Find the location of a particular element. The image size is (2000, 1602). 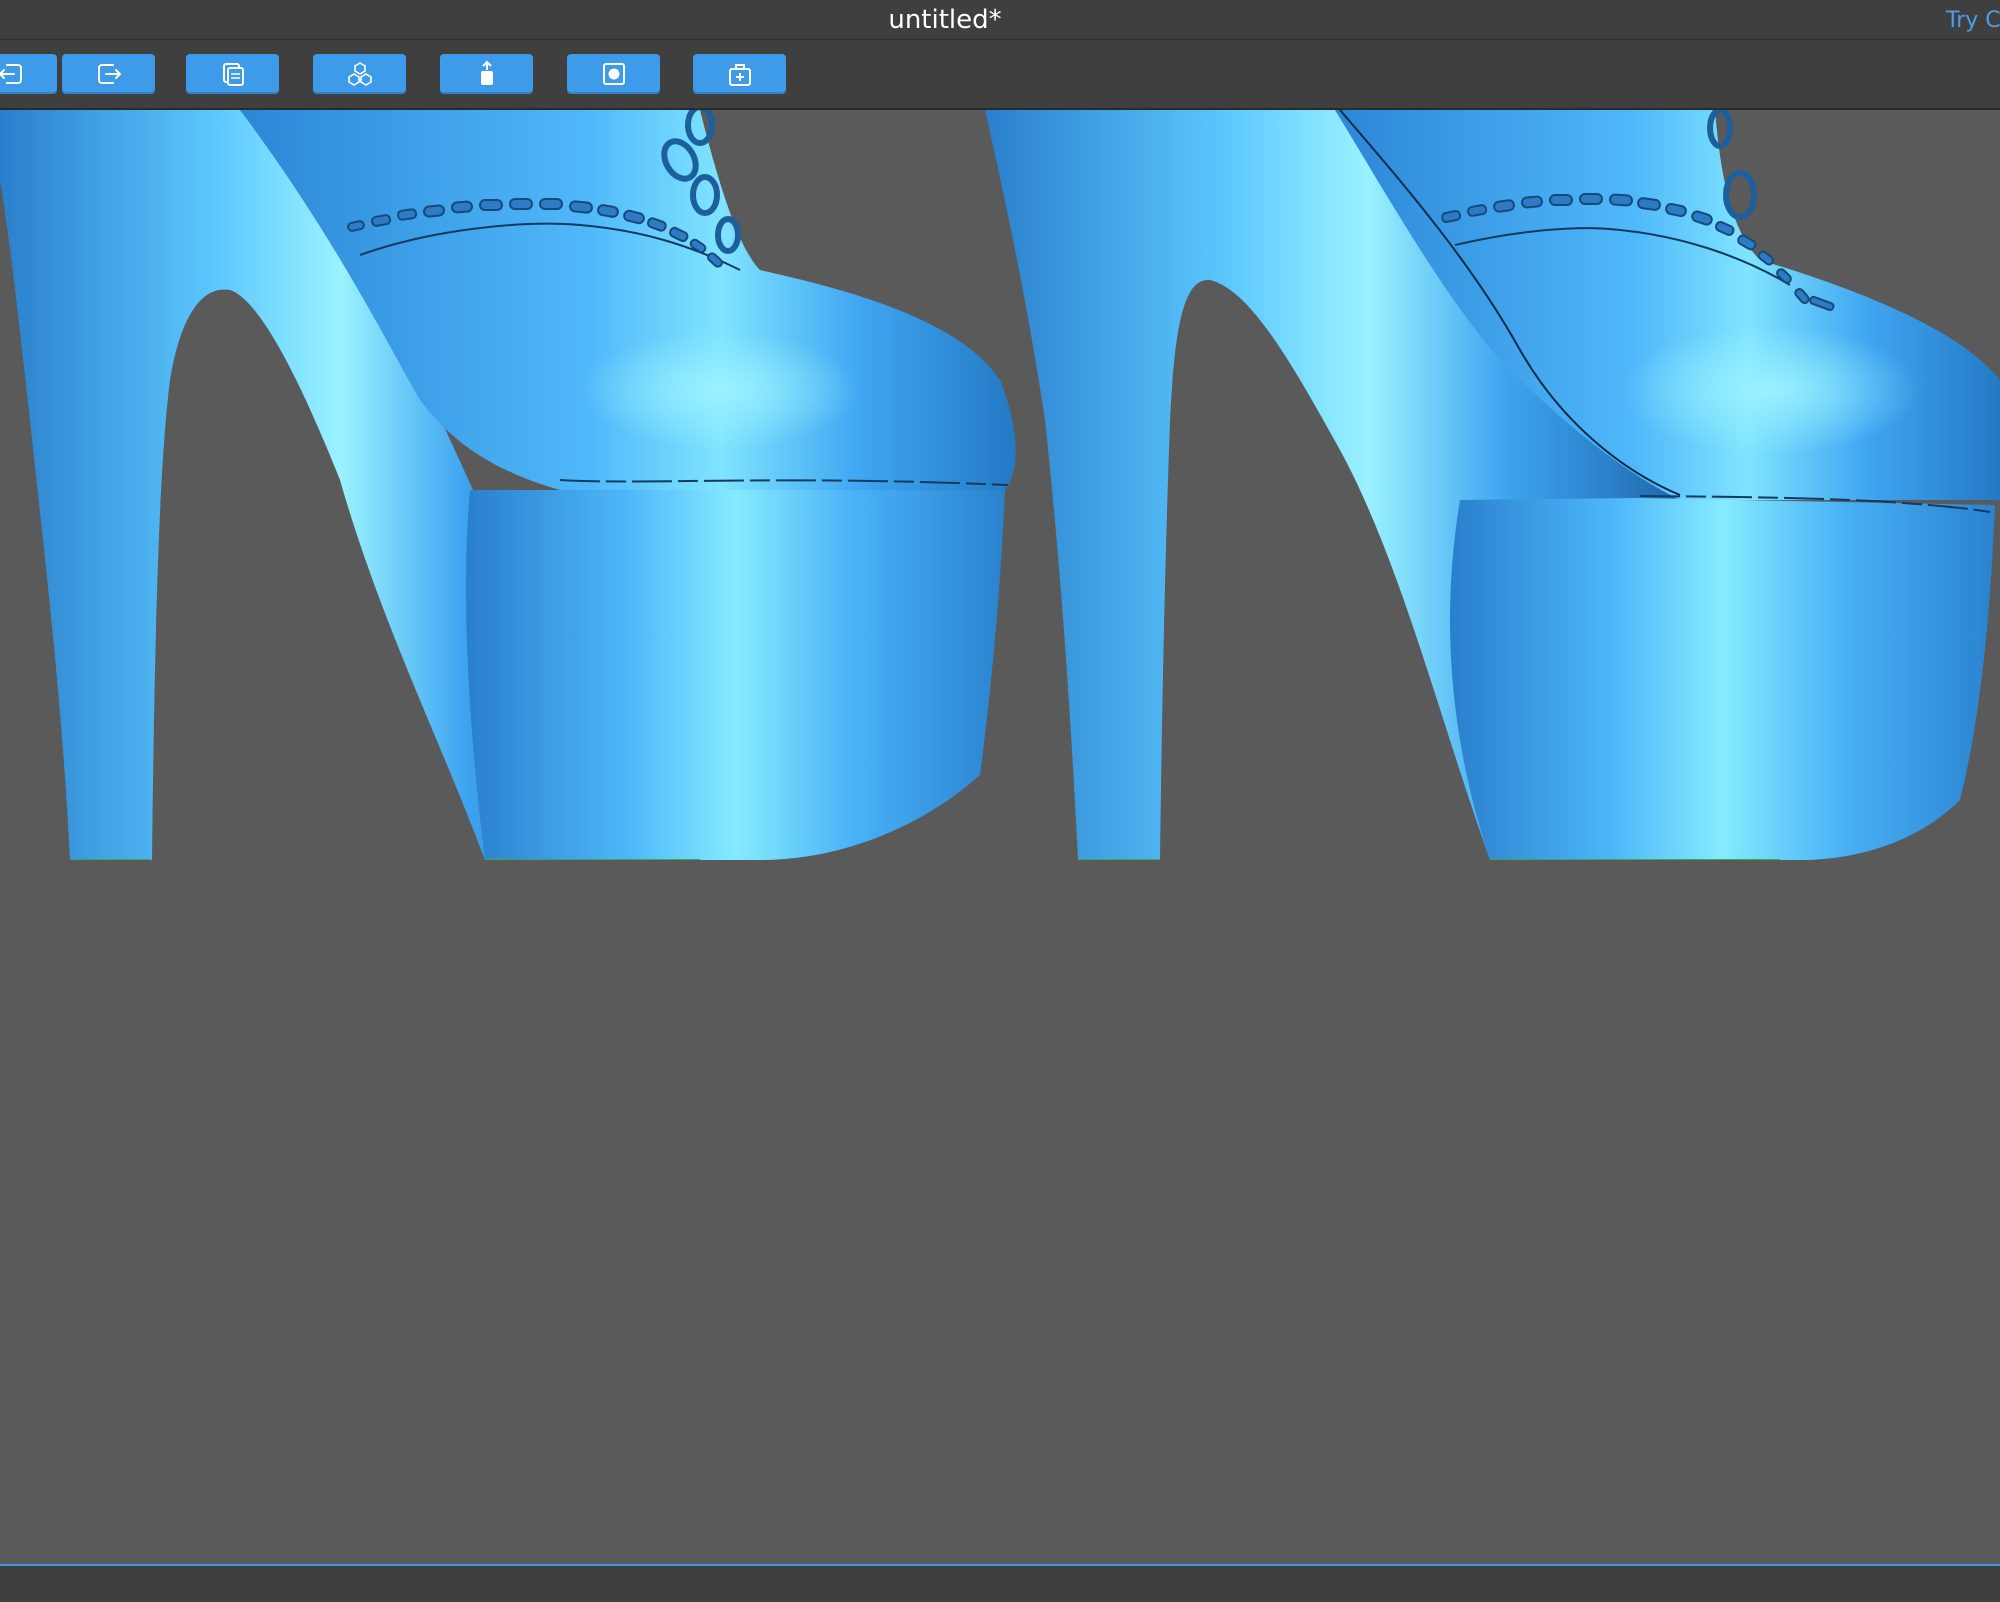

extrude-button is located at coordinates (486, 74).